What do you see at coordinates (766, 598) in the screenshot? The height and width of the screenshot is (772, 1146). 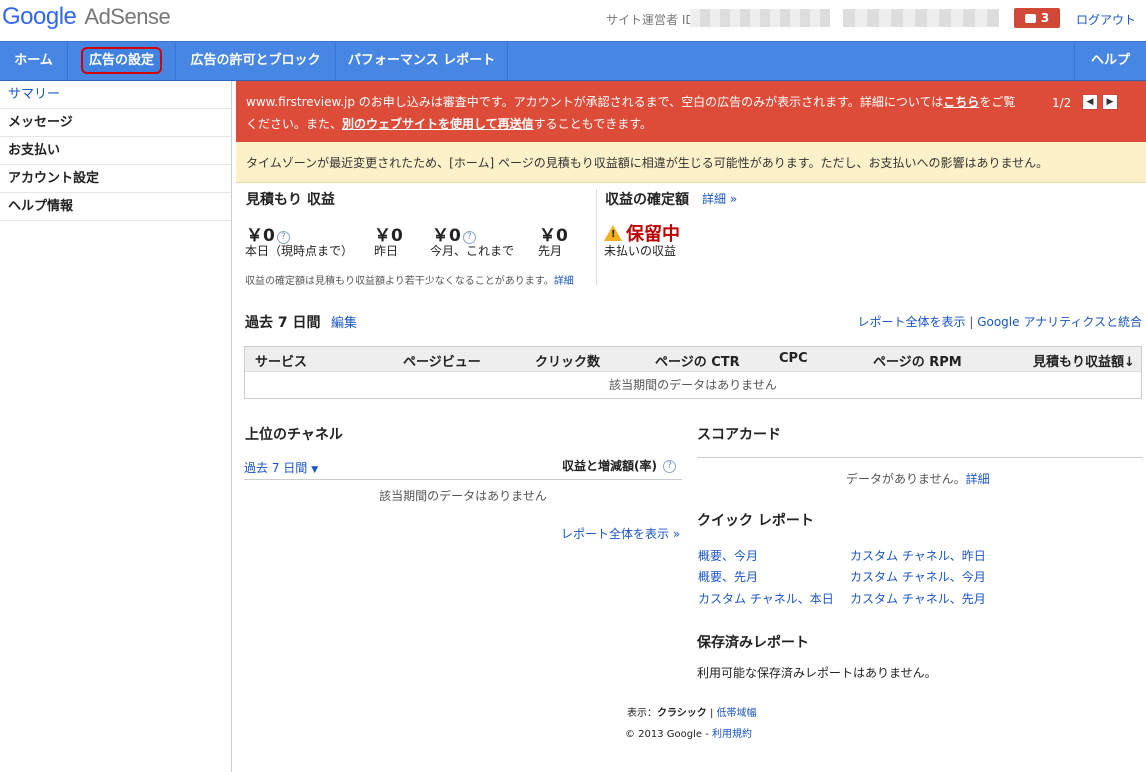 I see `quick-report-channel-today: カスタム チャネル、本日` at bounding box center [766, 598].